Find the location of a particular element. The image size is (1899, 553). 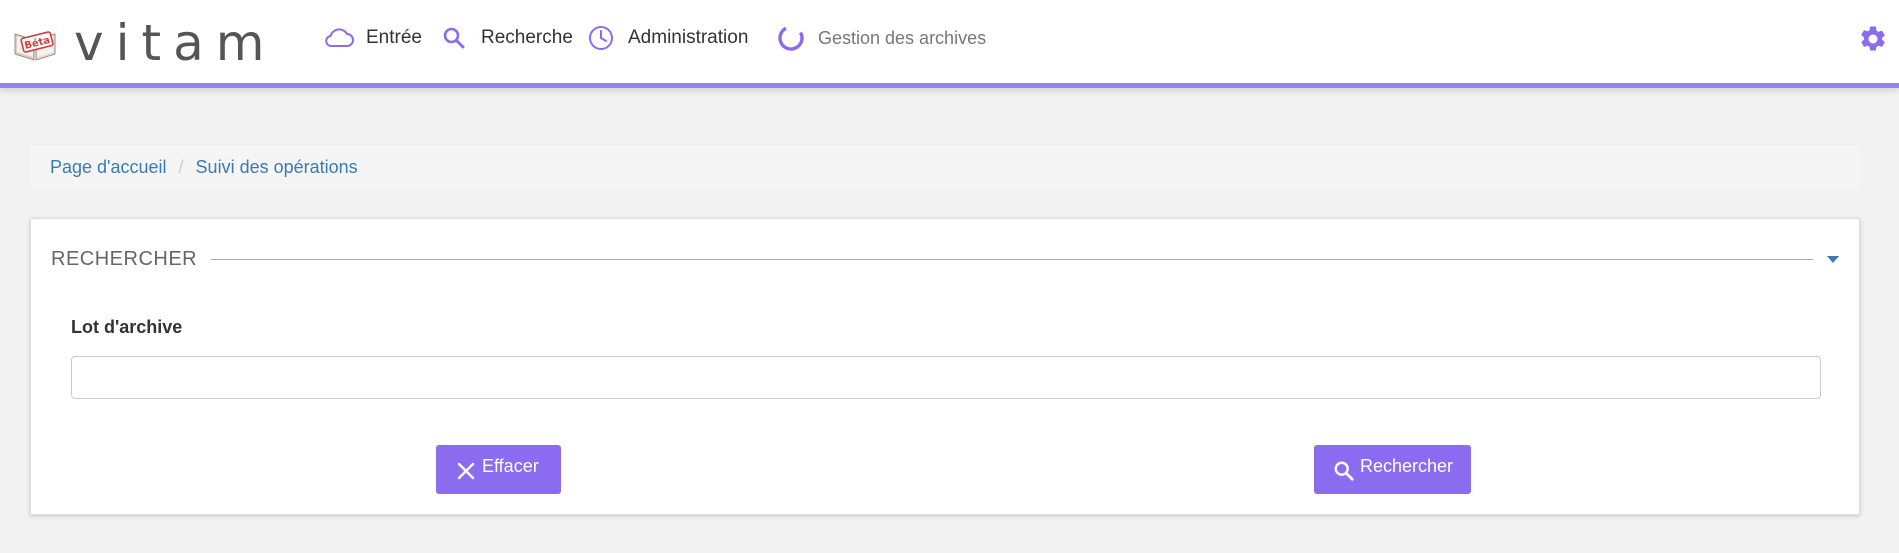

nav-entree: Entrée is located at coordinates (373, 38).